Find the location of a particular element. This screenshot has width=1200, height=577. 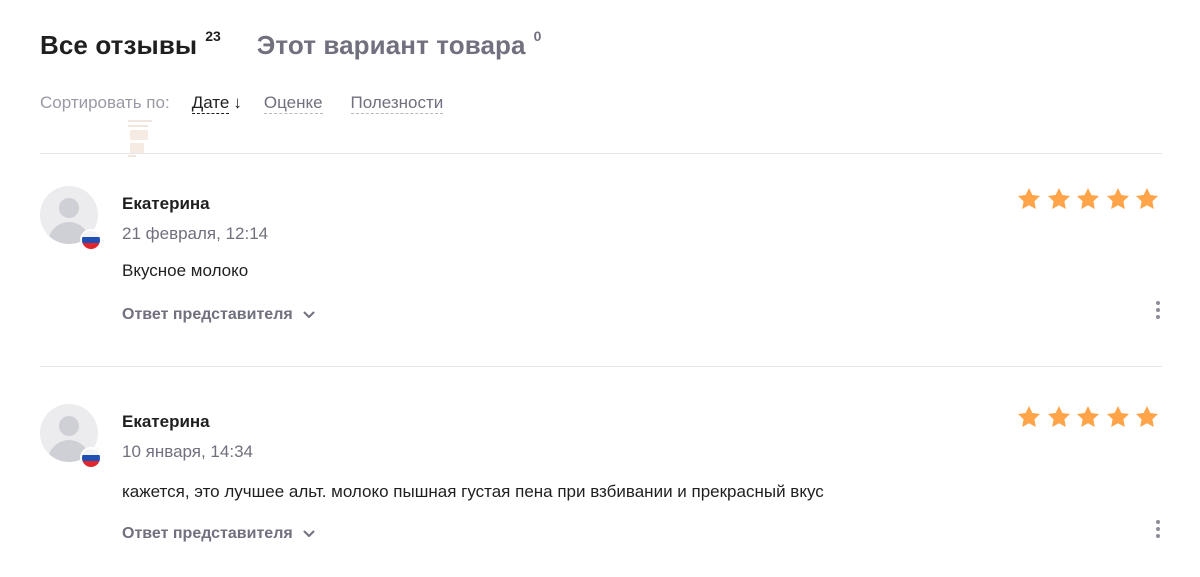

review-date: 10 января, 14:34 is located at coordinates (187, 451).